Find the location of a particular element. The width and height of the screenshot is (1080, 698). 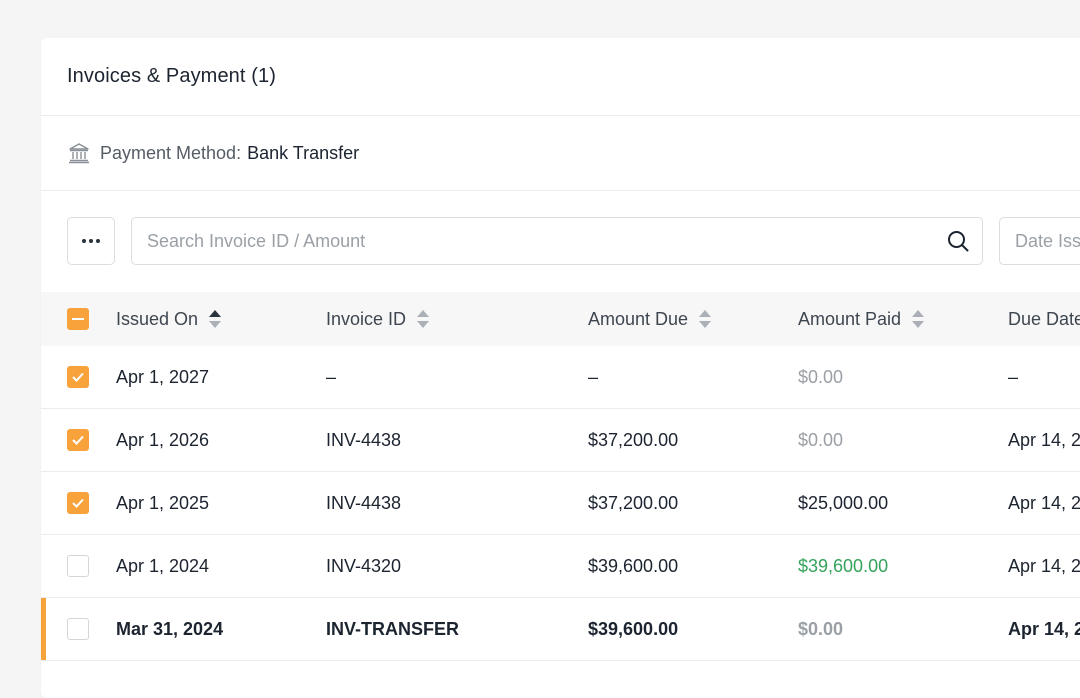

search-input is located at coordinates (539, 241).